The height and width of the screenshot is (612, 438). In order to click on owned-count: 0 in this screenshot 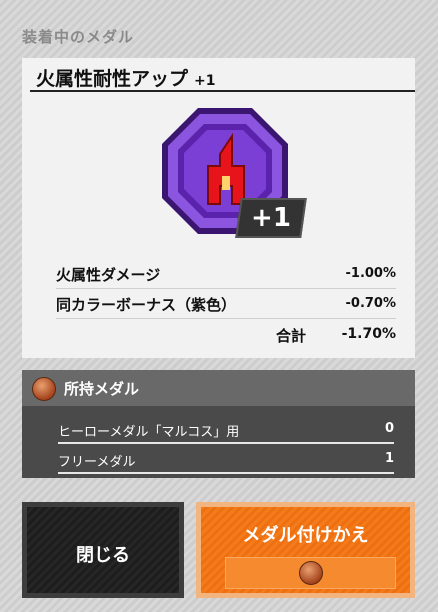, I will do `click(389, 428)`.